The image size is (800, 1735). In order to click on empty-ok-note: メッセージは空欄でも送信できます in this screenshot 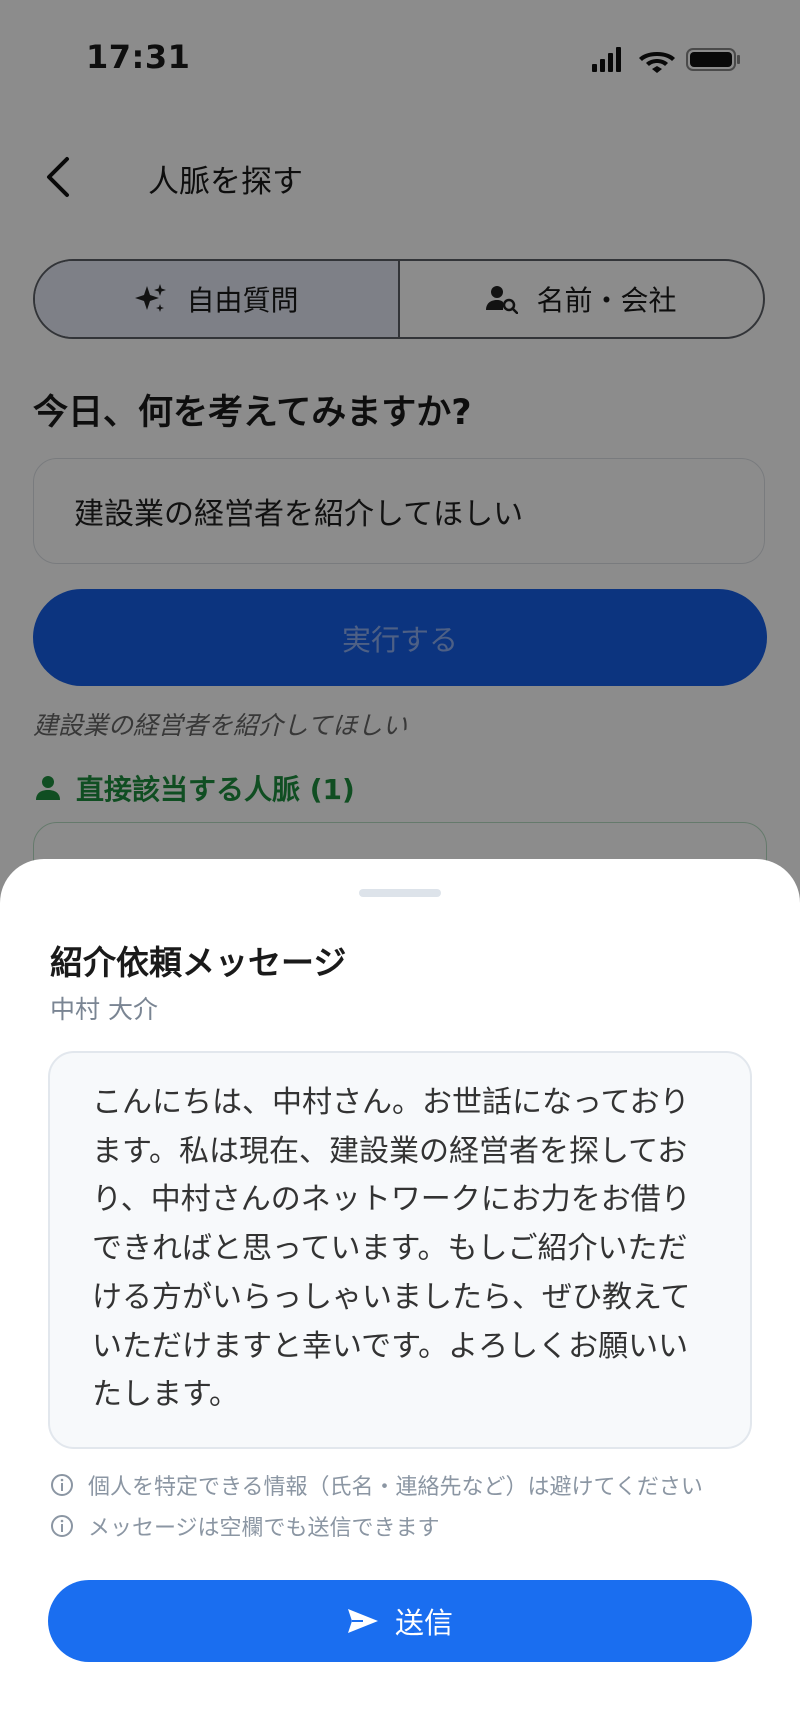, I will do `click(245, 1526)`.